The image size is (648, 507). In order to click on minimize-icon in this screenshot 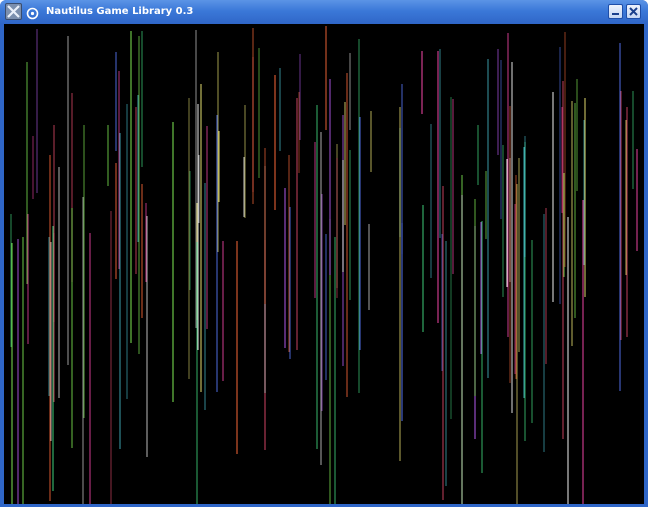, I will do `click(615, 14)`.